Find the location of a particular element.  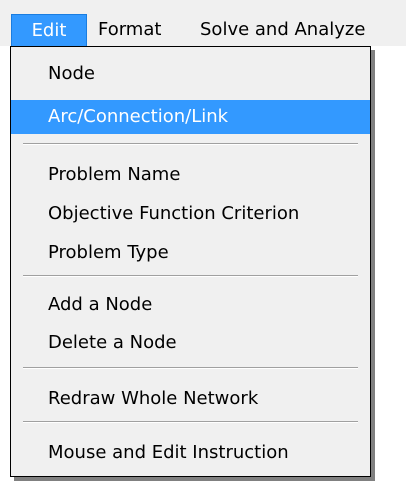

menu-item-add-a-node: Add a Node is located at coordinates (190, 305).